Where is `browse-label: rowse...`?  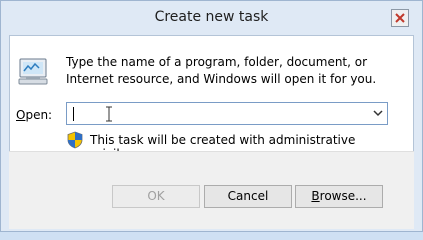
browse-label: rowse... is located at coordinates (343, 196).